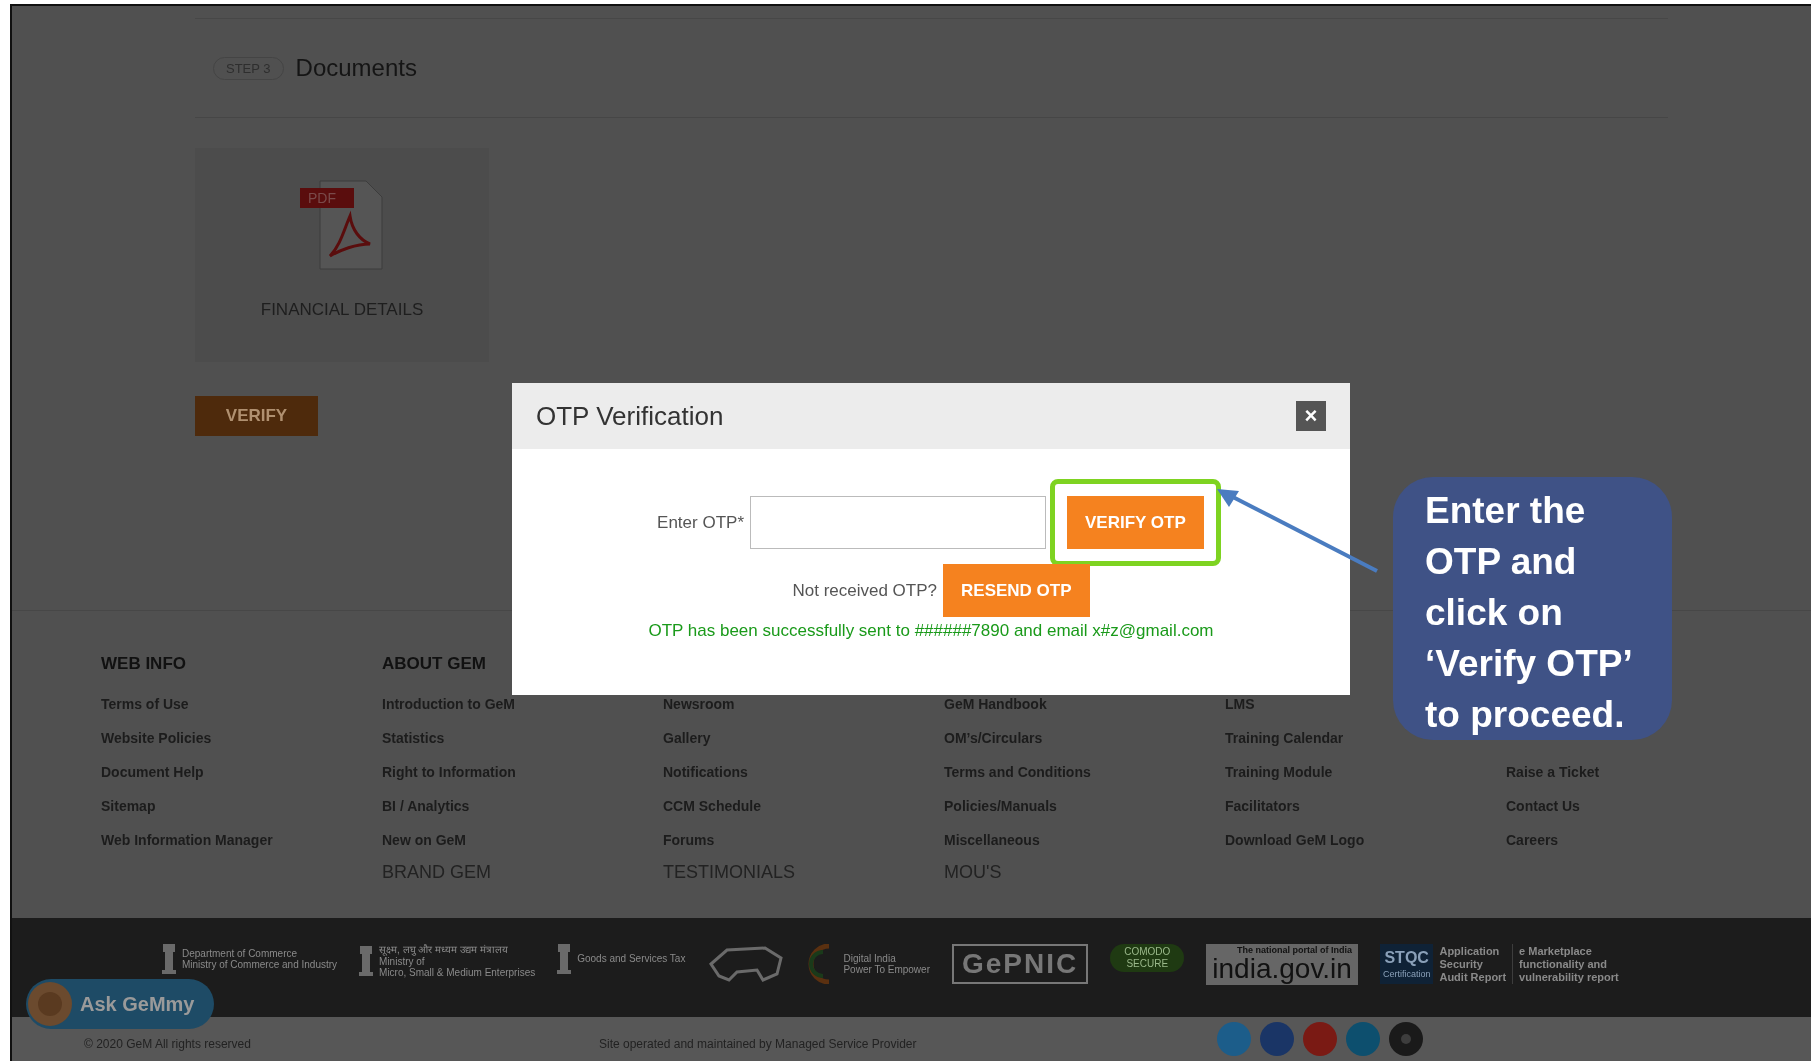 The width and height of the screenshot is (1811, 1061). Describe the element at coordinates (1406, 964) in the screenshot. I see `stqc-logo: STQC Certification` at that location.